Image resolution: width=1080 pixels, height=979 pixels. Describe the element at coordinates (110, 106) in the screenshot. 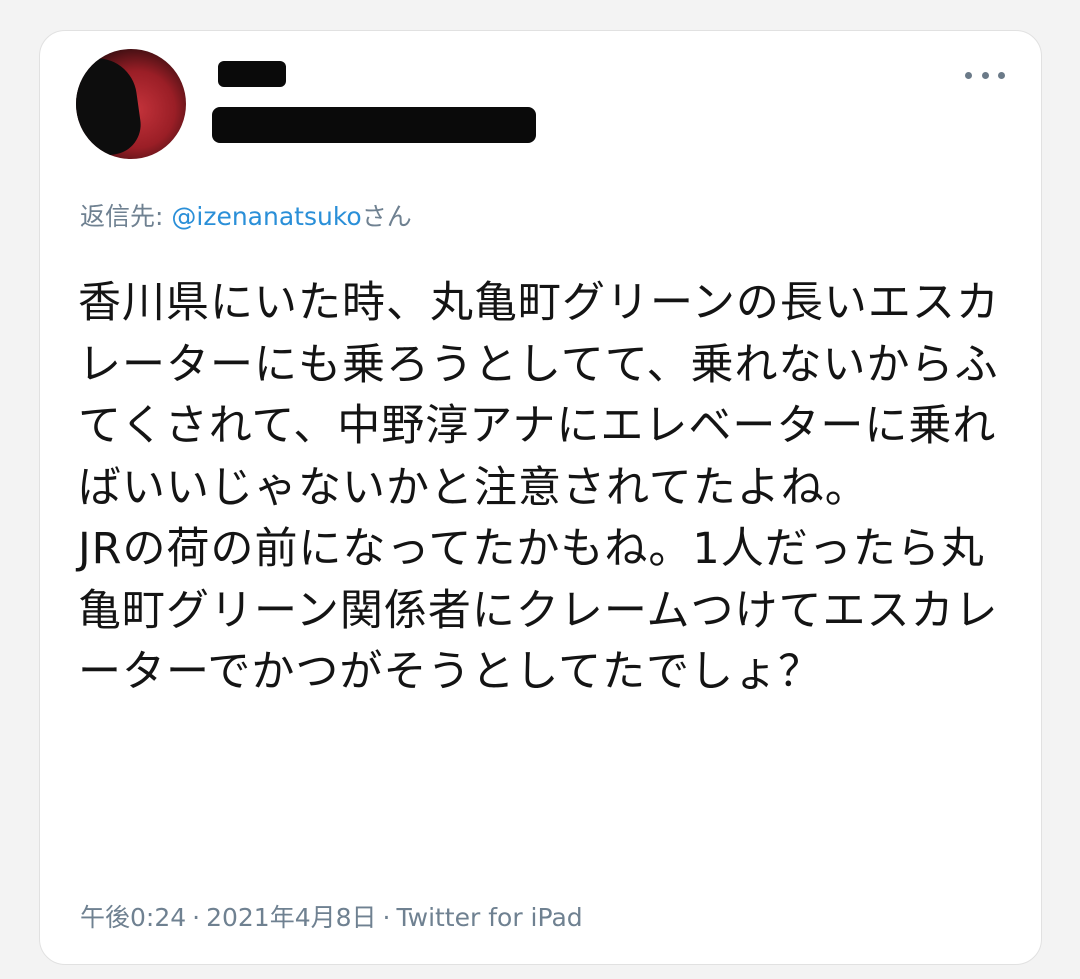

I see `avatar-redaction` at that location.